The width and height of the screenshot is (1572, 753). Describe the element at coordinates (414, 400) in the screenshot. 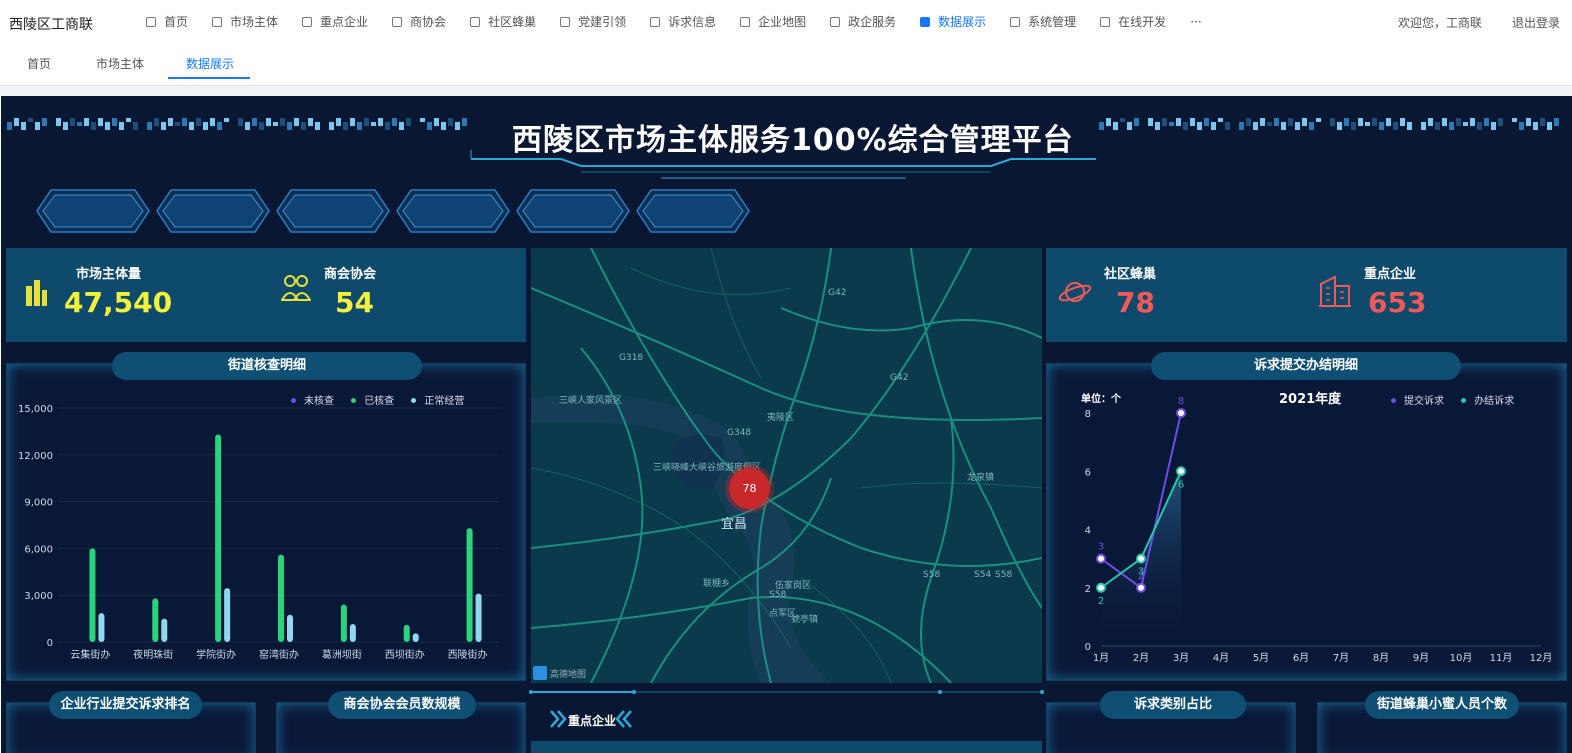

I see `legend-dot-normal` at that location.